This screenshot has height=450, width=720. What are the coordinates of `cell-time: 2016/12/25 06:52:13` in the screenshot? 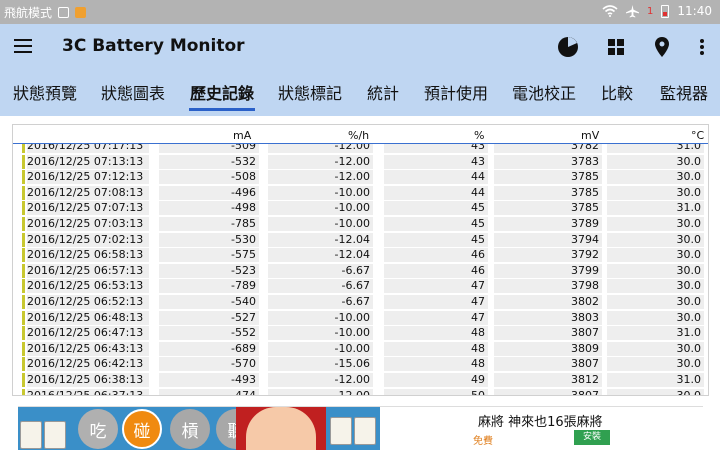 It's located at (88, 301).